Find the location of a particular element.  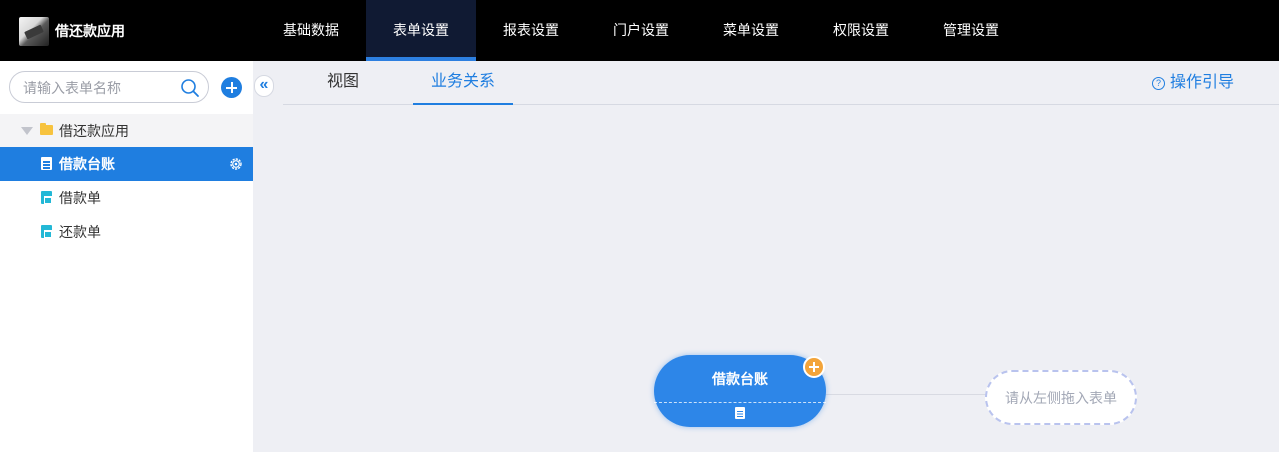

tree-item-repay-form: 还款单 is located at coordinates (126, 232).